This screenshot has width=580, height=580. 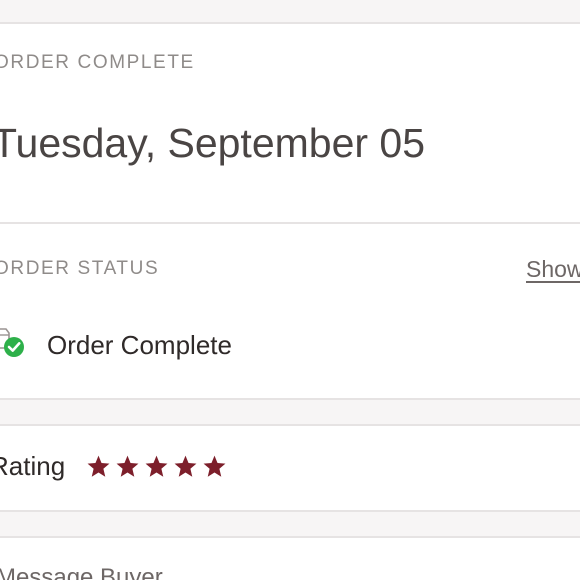 I want to click on star-rating, so click(x=156, y=466).